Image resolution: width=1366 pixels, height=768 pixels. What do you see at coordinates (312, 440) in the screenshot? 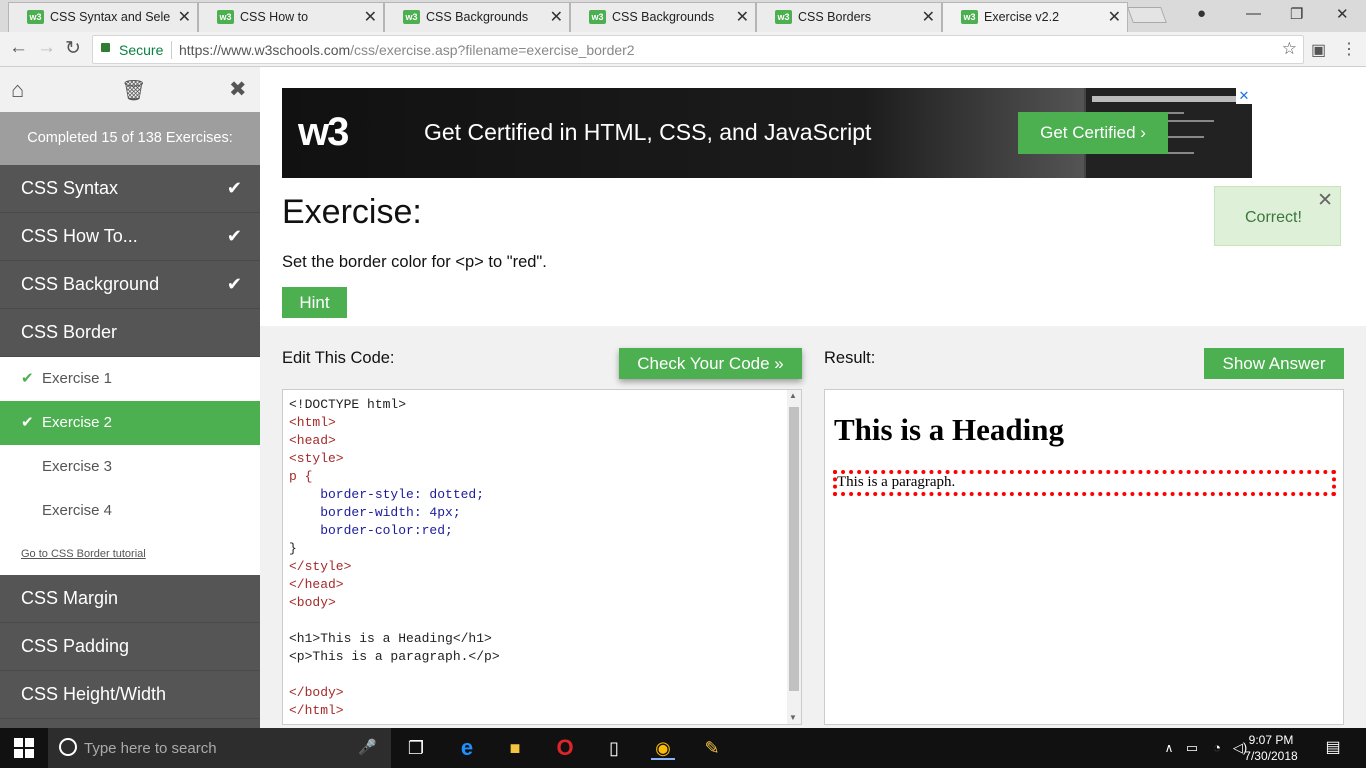
I see `code-line: <head>` at bounding box center [312, 440].